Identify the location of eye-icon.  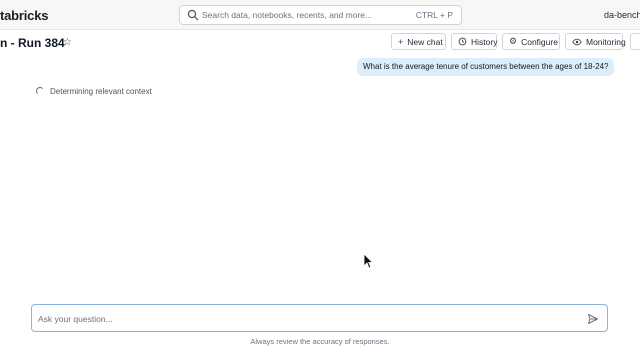
(577, 42).